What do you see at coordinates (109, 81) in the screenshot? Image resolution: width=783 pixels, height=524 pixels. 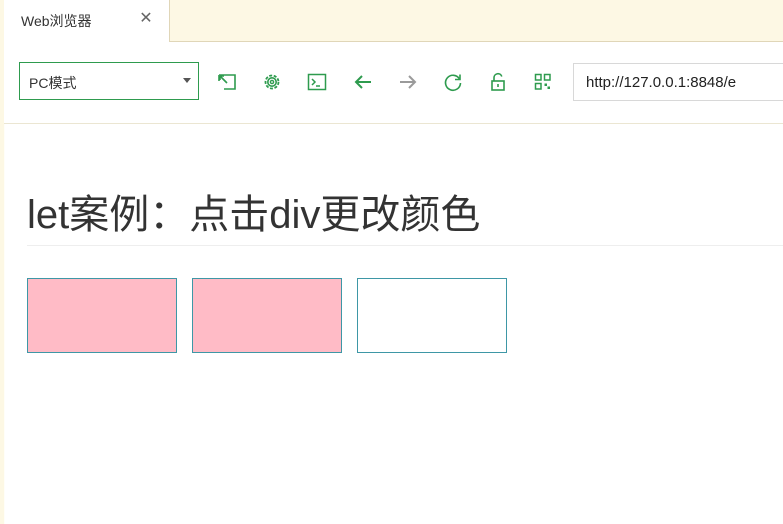 I see `mode-select: PC模式` at bounding box center [109, 81].